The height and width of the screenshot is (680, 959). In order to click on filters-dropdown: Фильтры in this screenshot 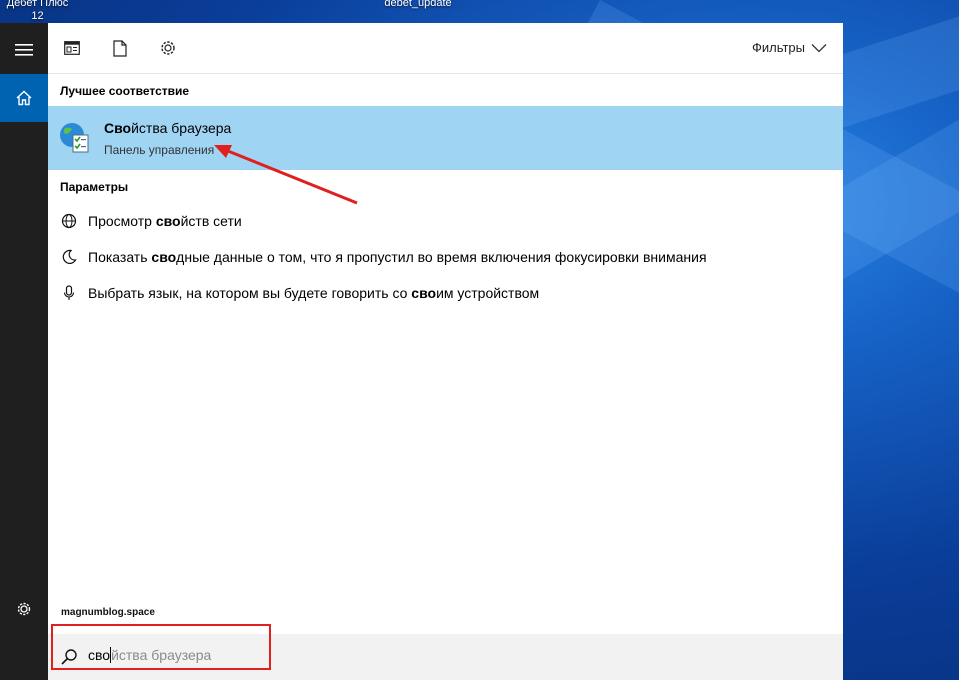, I will do `click(789, 47)`.